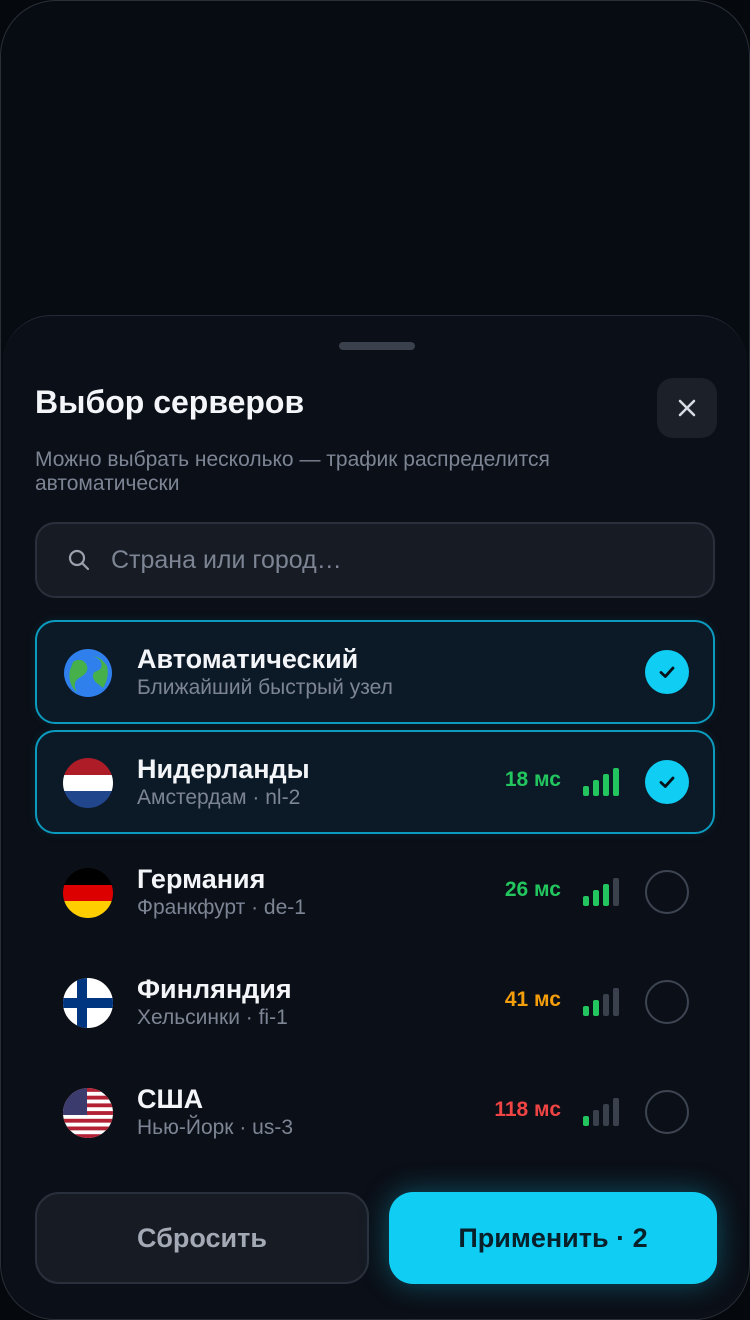 The width and height of the screenshot is (750, 1320). What do you see at coordinates (248, 659) in the screenshot?
I see `server-name: Автоматический` at bounding box center [248, 659].